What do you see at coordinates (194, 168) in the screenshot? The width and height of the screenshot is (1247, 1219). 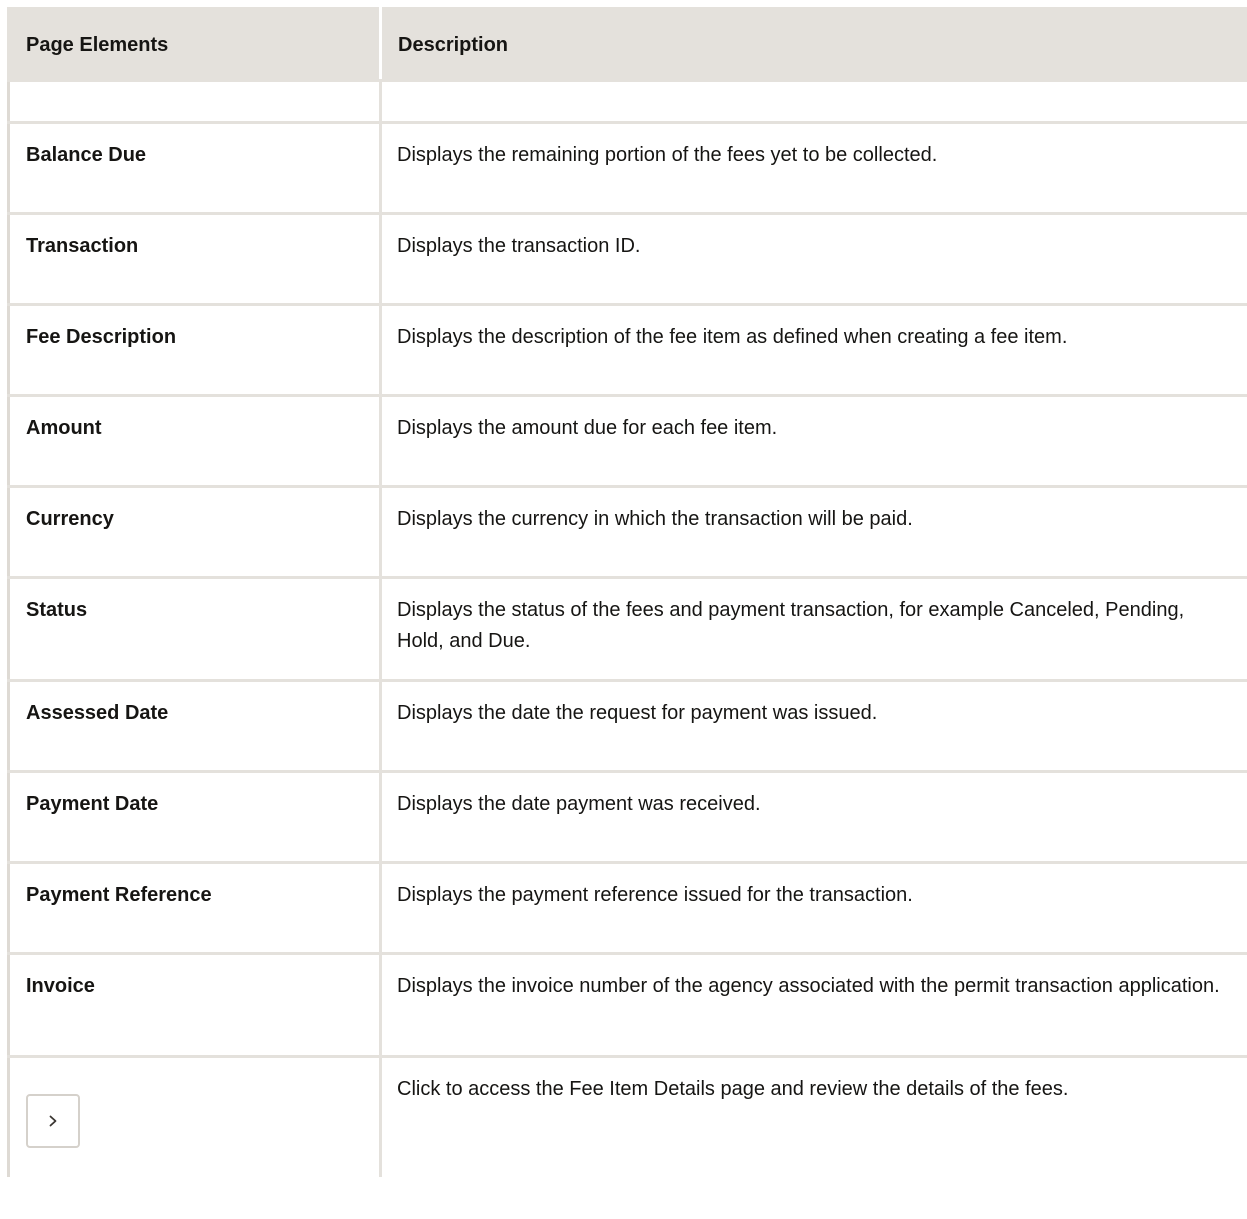 I see `element-name: Balance Due` at bounding box center [194, 168].